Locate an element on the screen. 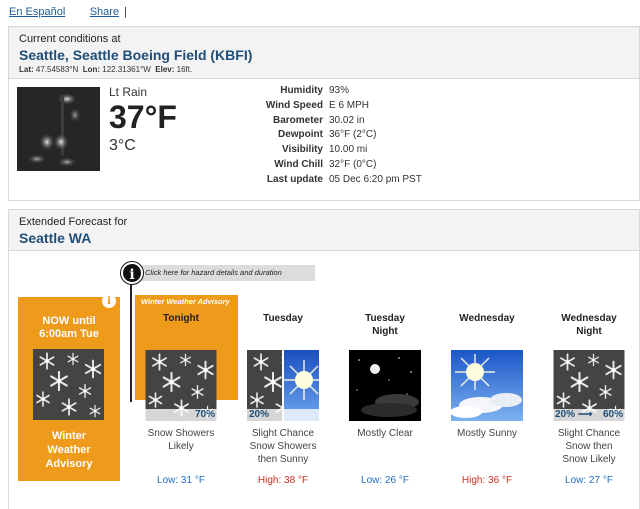 This screenshot has width=640, height=509. lon-value: 122.31361°W is located at coordinates (126, 69).